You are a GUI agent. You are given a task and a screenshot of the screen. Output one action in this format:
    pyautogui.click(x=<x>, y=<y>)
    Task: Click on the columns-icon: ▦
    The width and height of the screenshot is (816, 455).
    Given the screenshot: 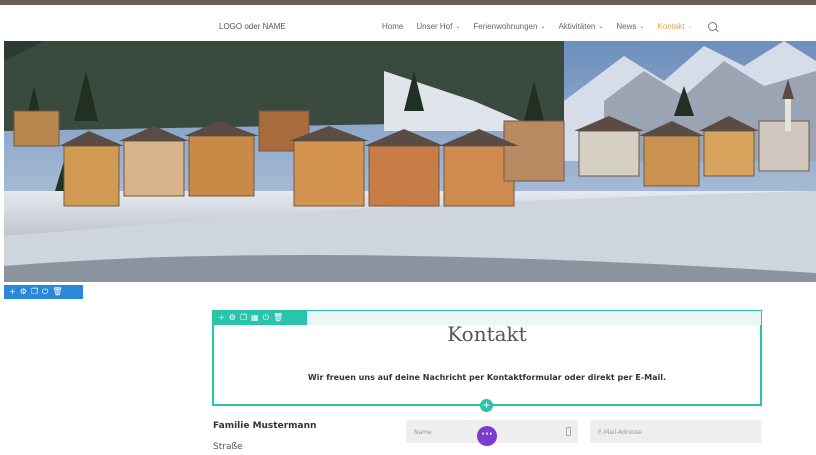 What is the action you would take?
    pyautogui.click(x=255, y=318)
    